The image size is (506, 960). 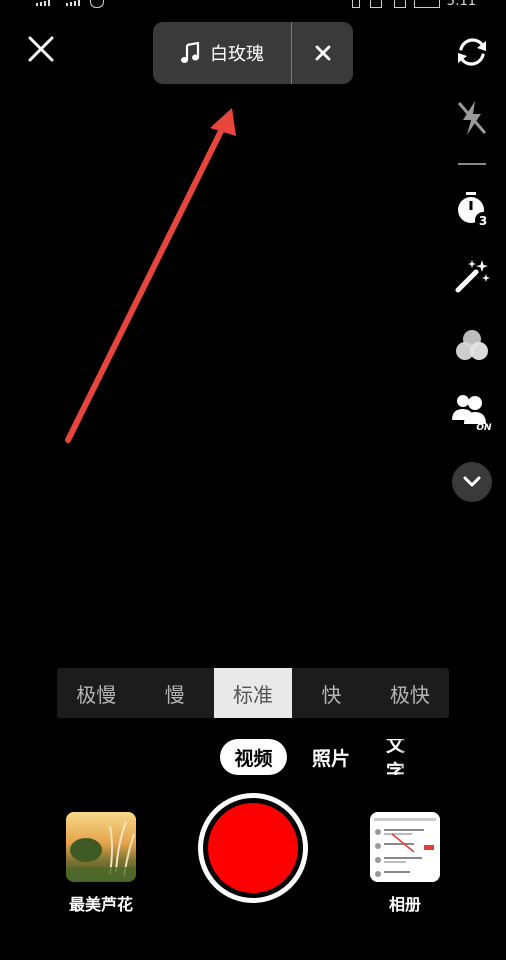 What do you see at coordinates (101, 903) in the screenshot?
I see `effect-label: 最美芦花` at bounding box center [101, 903].